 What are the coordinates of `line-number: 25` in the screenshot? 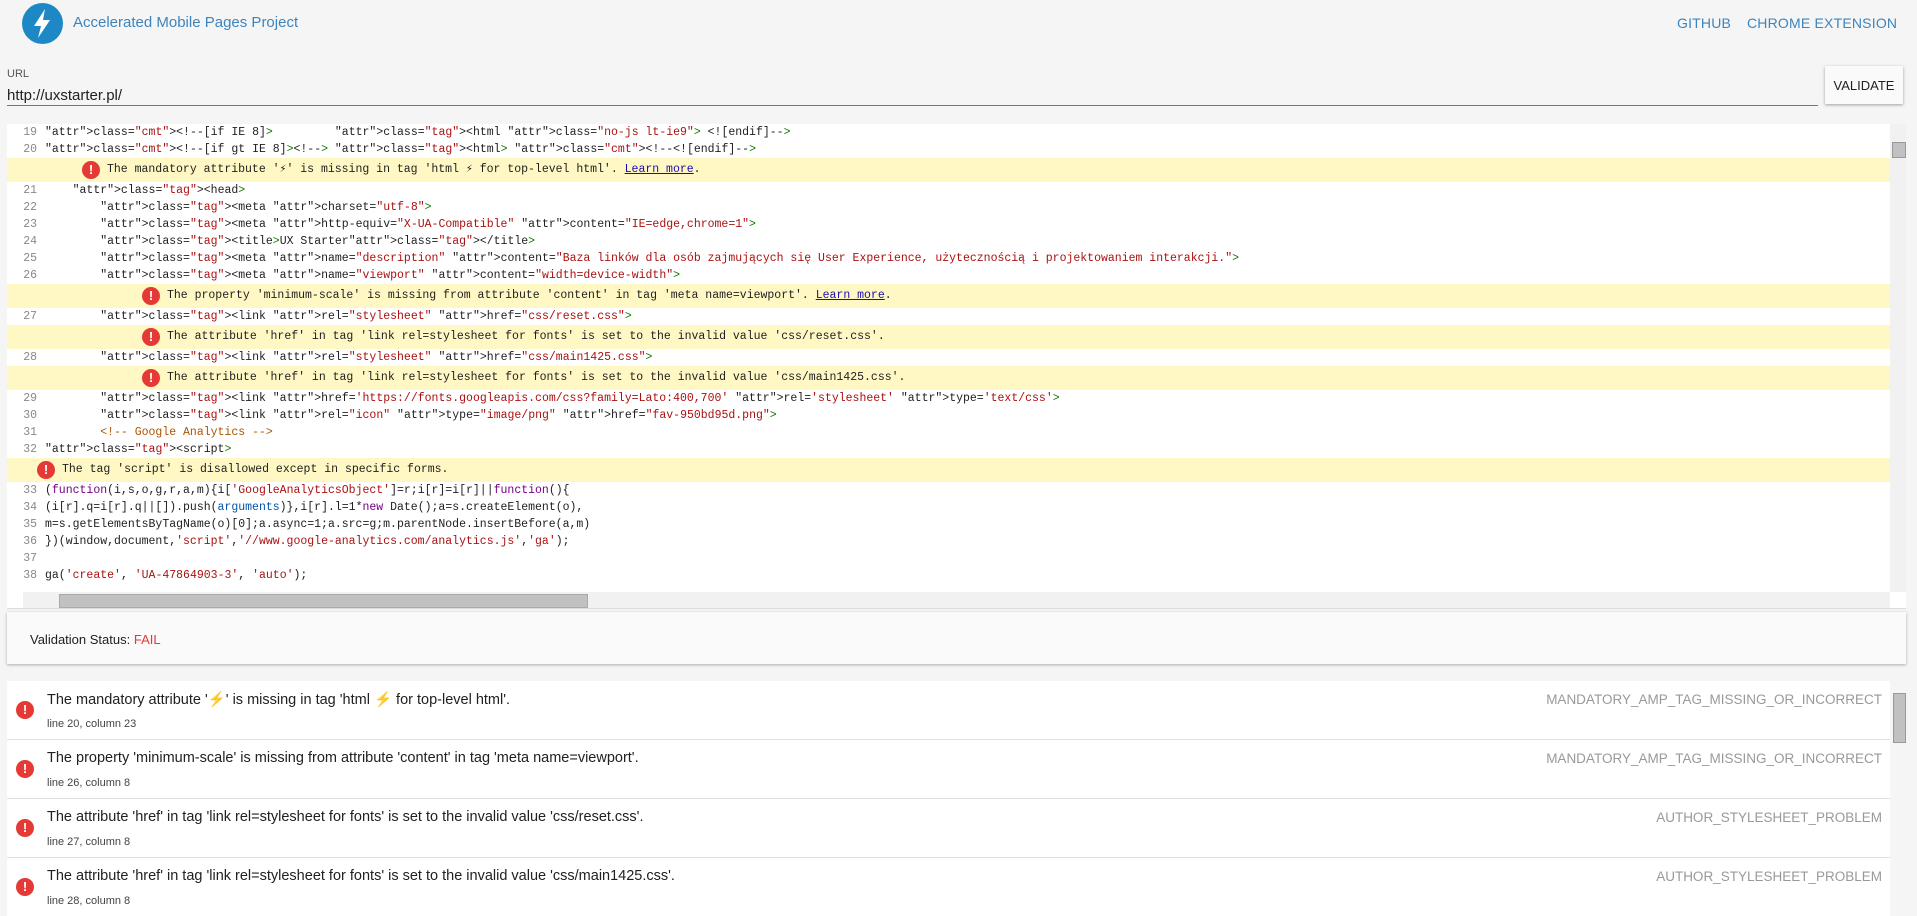 It's located at (30, 258).